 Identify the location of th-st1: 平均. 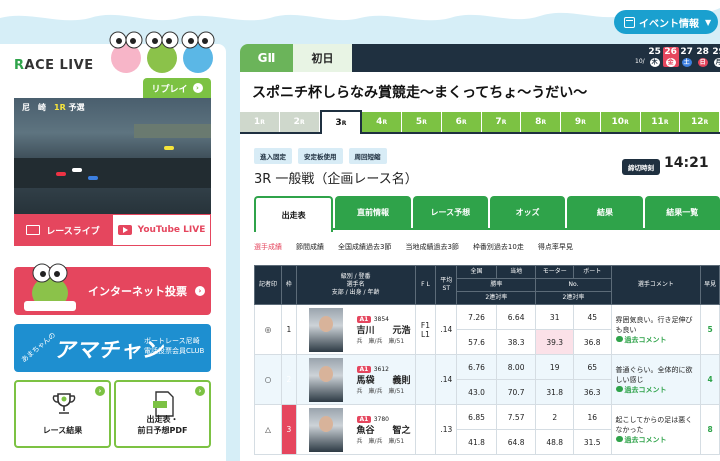
(446, 280).